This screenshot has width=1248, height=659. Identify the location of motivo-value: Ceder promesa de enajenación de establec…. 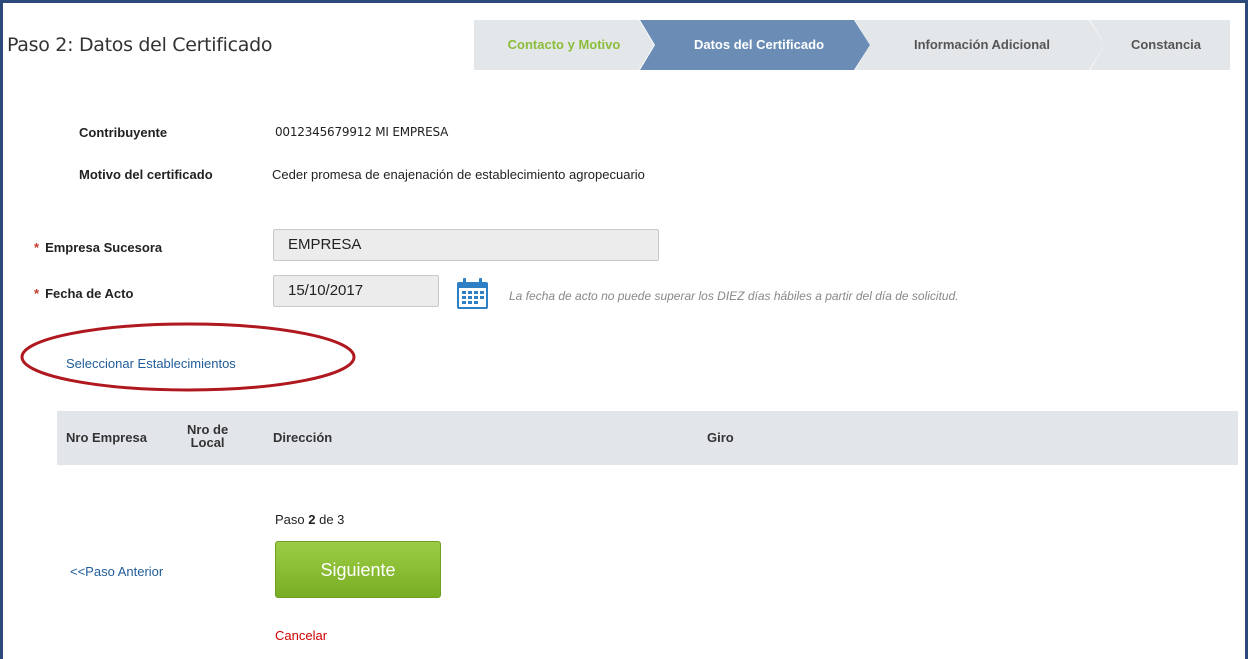
(458, 174).